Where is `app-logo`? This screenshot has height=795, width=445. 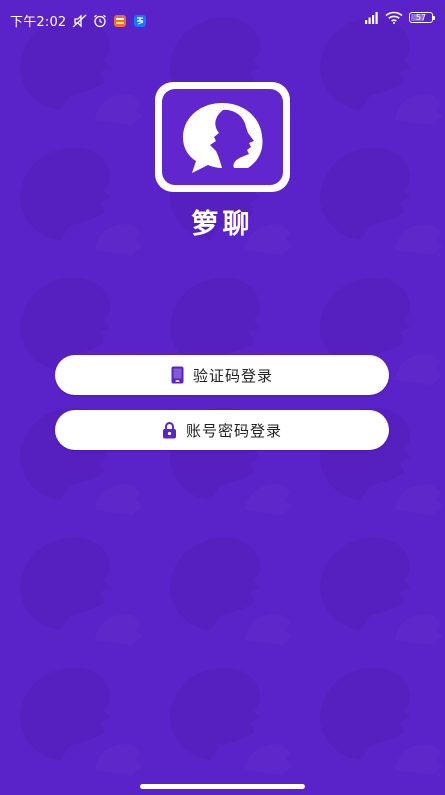
app-logo is located at coordinates (222, 137).